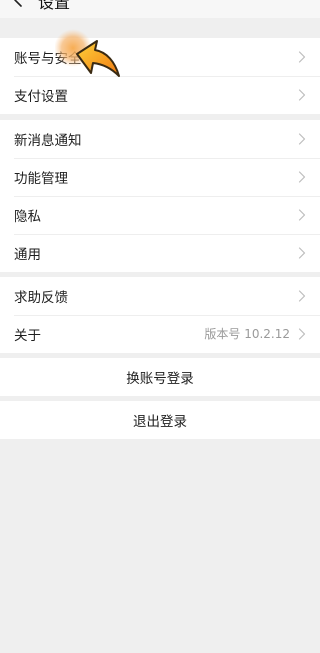  Describe the element at coordinates (27, 217) in the screenshot. I see `menu-item-label: 隐私` at that location.